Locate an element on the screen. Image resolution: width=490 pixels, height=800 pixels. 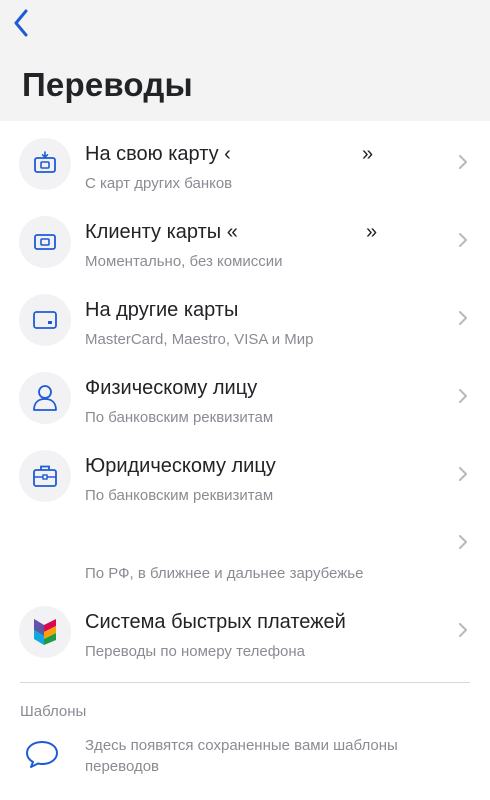
list-item-subtitle: С карт других банков is located at coordinates (159, 183).